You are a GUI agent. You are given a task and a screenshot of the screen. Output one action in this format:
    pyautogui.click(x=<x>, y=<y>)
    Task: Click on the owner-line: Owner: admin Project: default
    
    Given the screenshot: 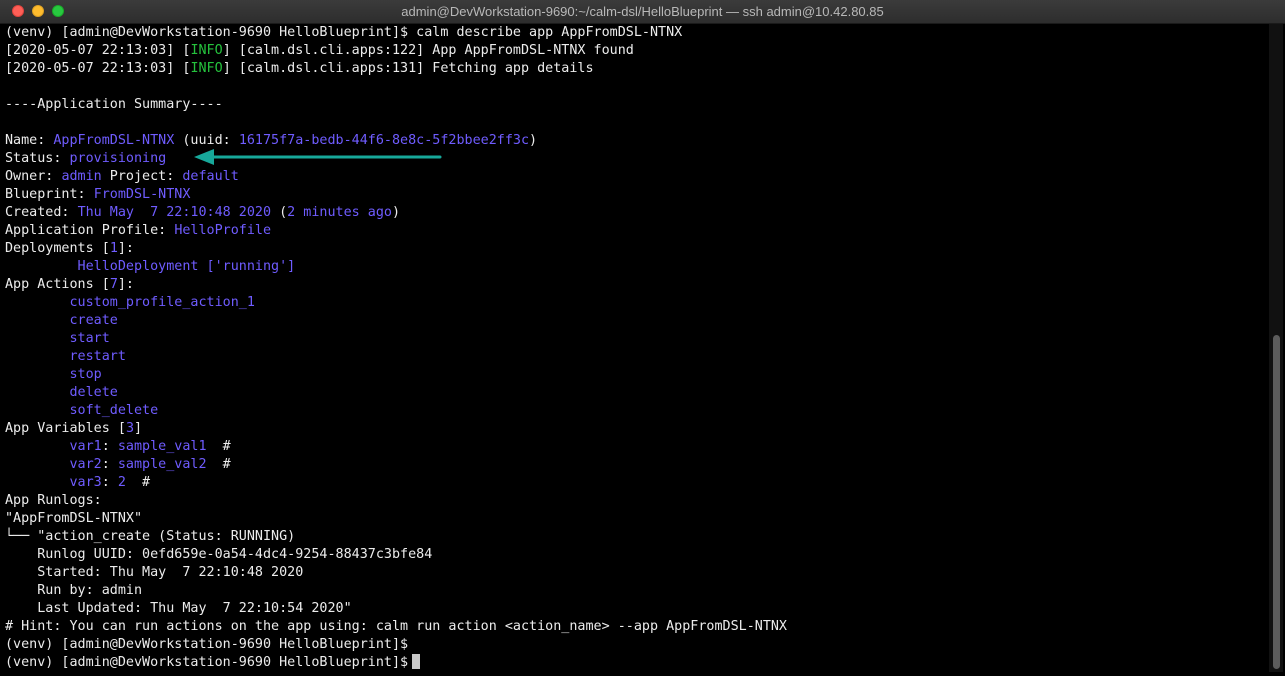 What is the action you would take?
    pyautogui.click(x=122, y=176)
    